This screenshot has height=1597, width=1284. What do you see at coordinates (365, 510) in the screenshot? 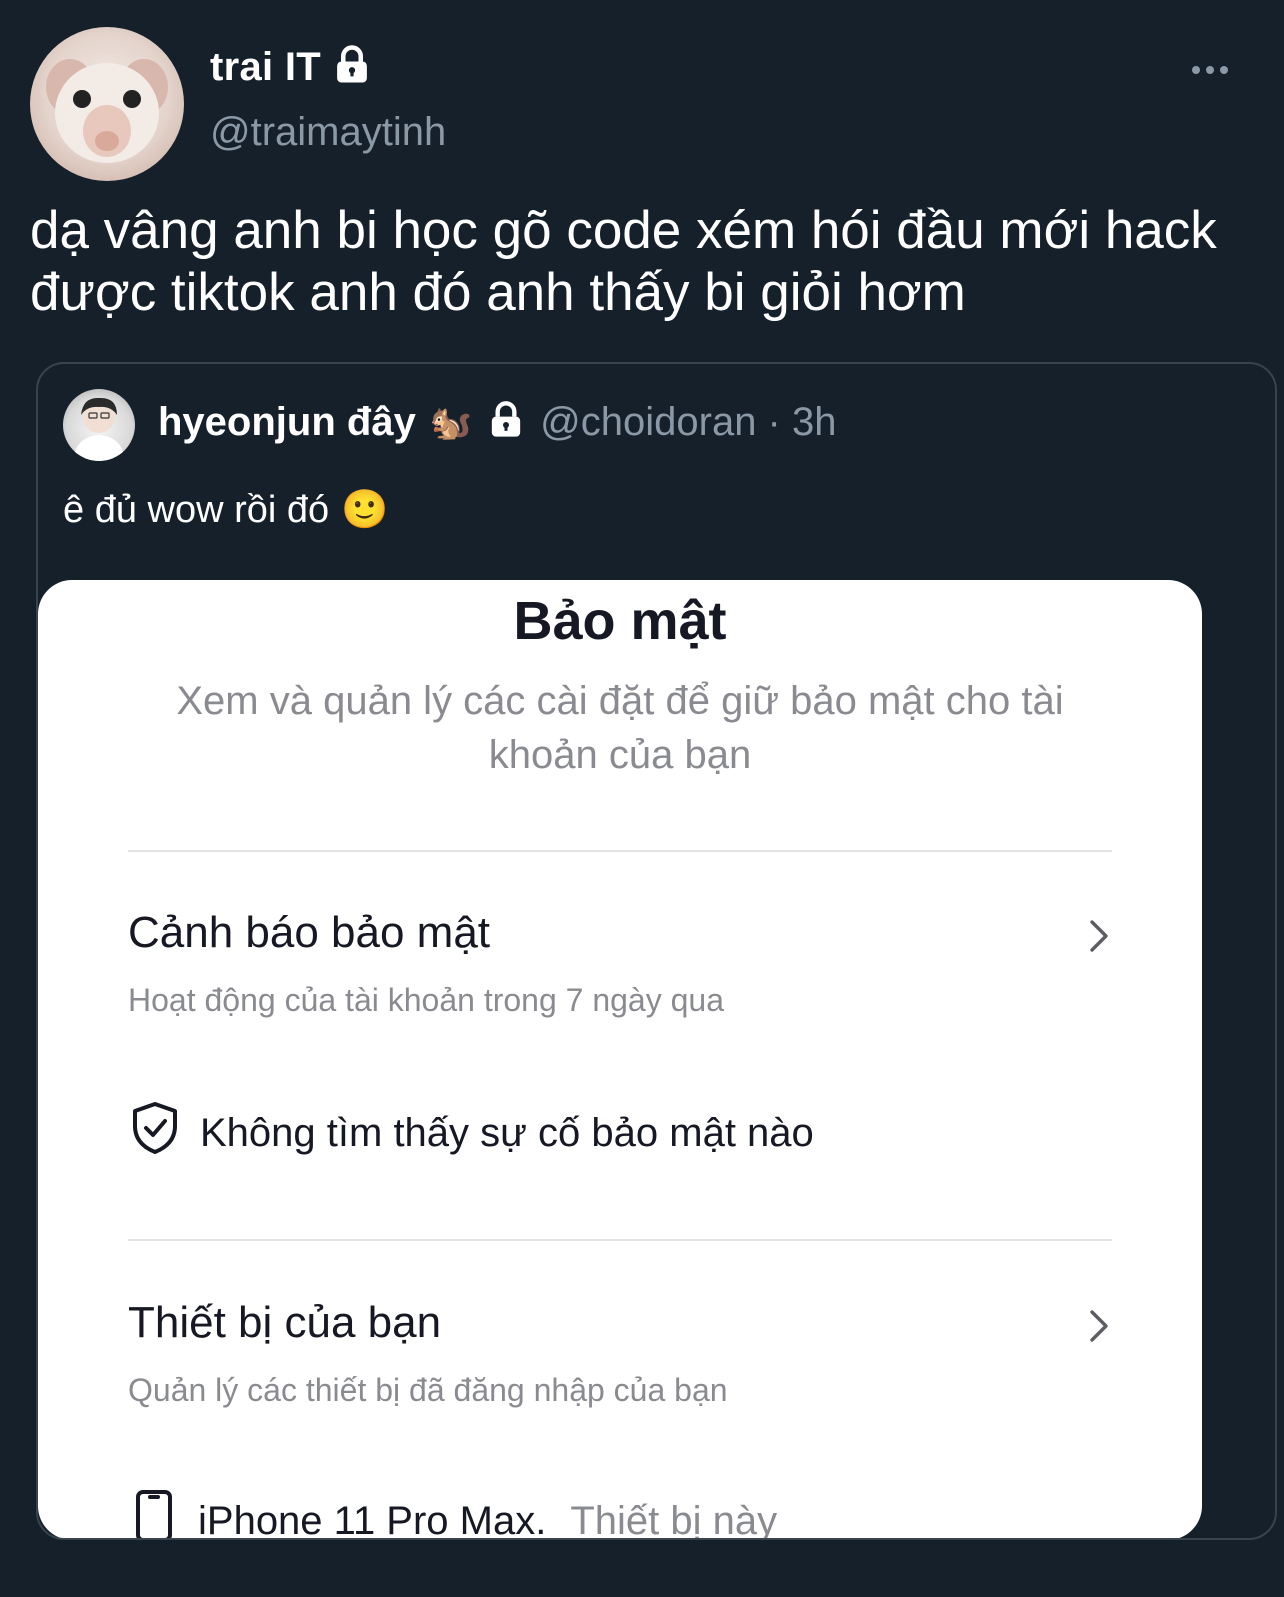
I see `smile-emoji-icon: 🙂` at bounding box center [365, 510].